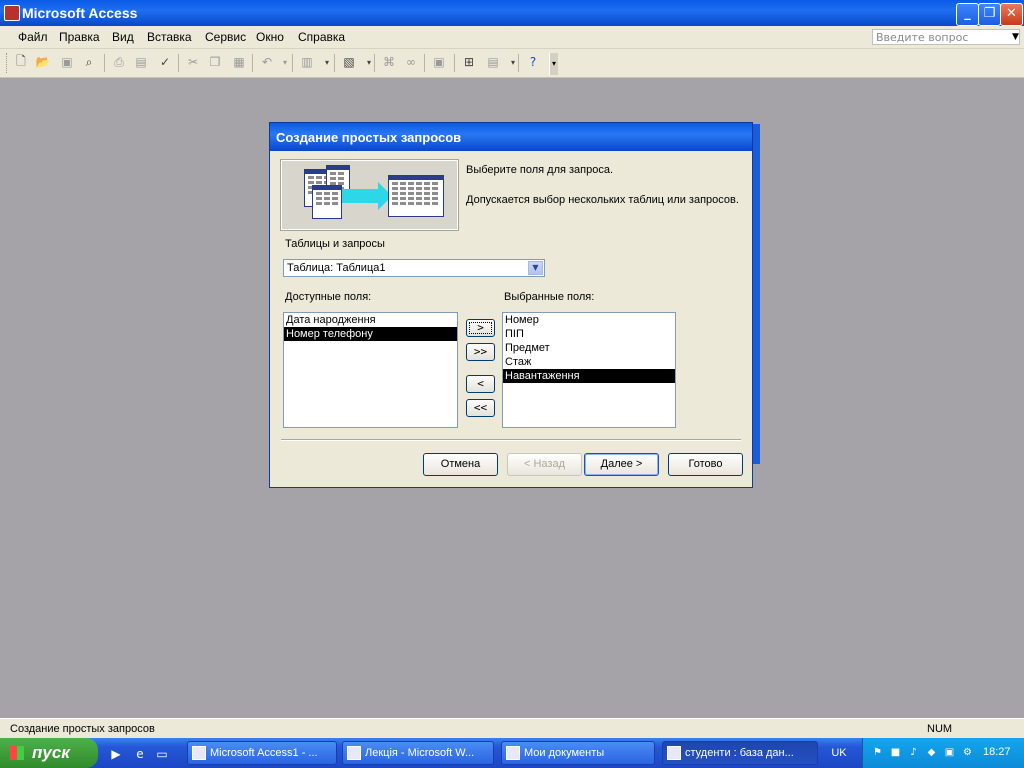 The image size is (1024, 768). What do you see at coordinates (225, 37) in the screenshot?
I see `menu-tools: Сервис` at bounding box center [225, 37].